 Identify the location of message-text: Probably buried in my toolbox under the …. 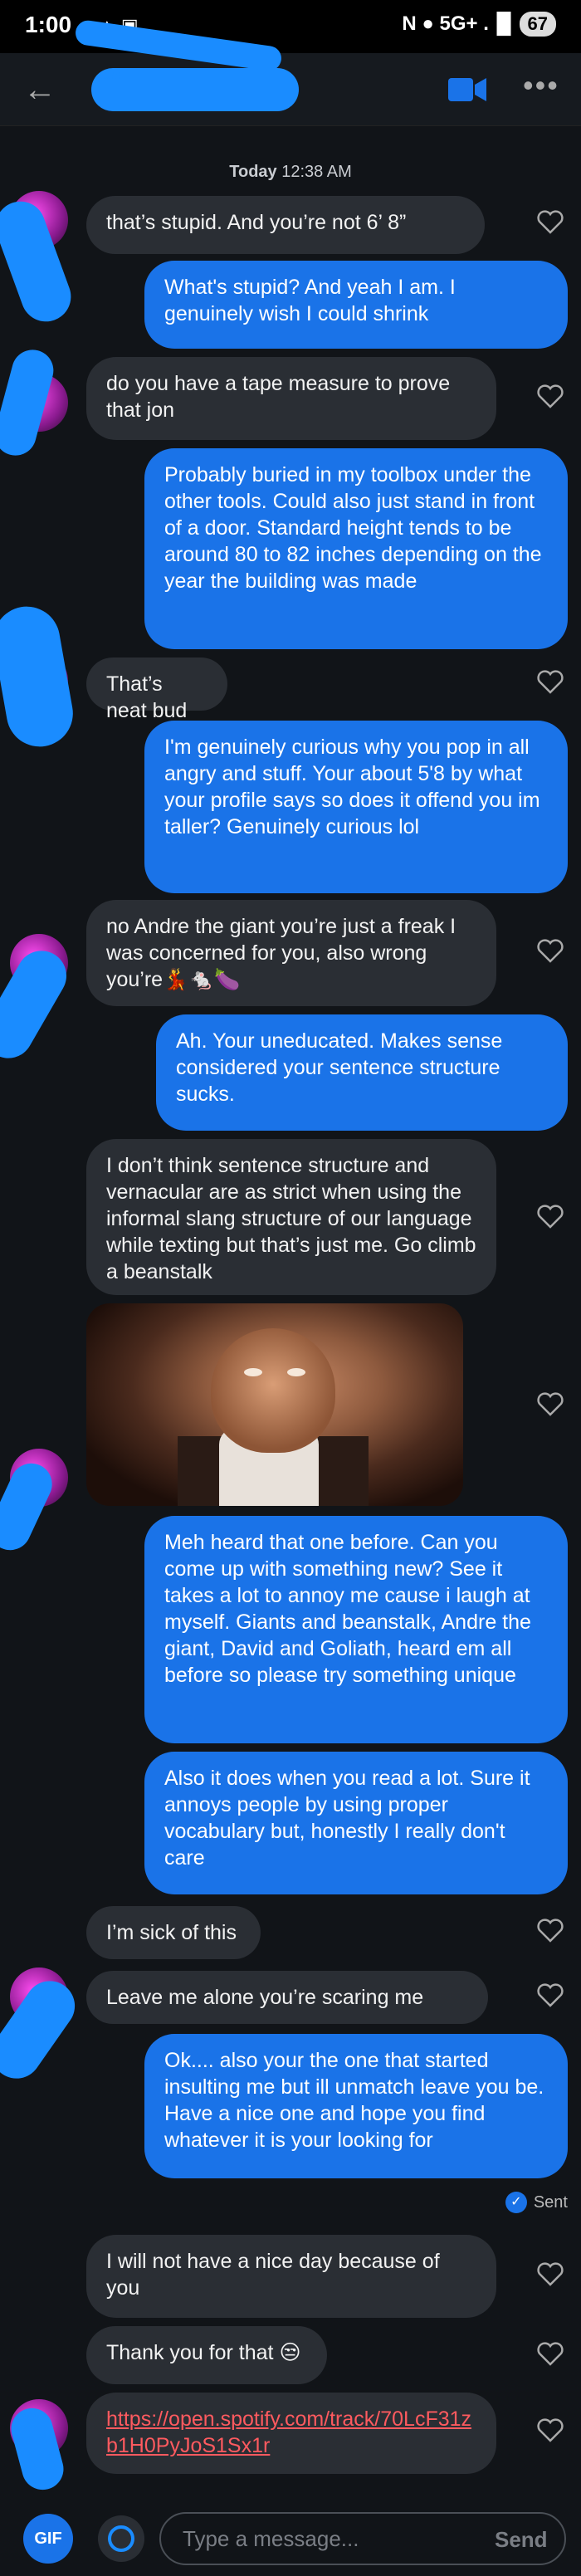
(353, 528).